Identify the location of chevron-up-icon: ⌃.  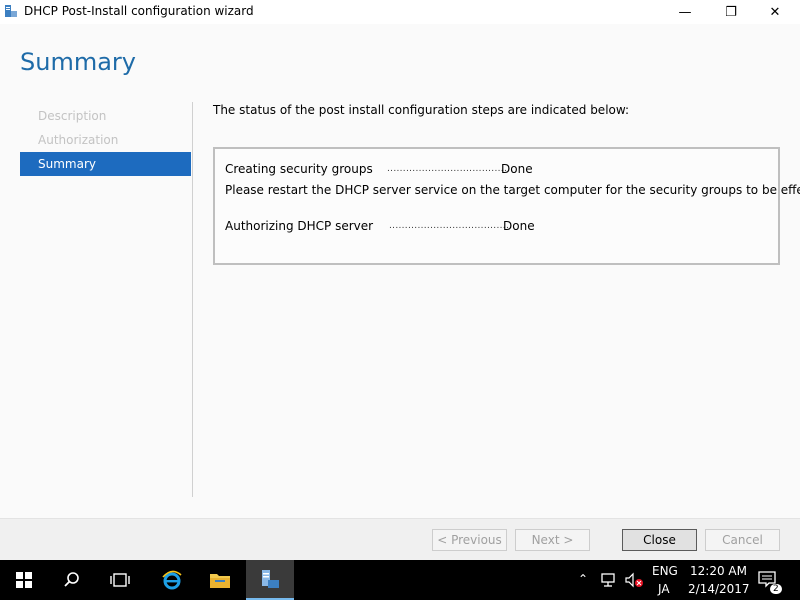
(583, 579).